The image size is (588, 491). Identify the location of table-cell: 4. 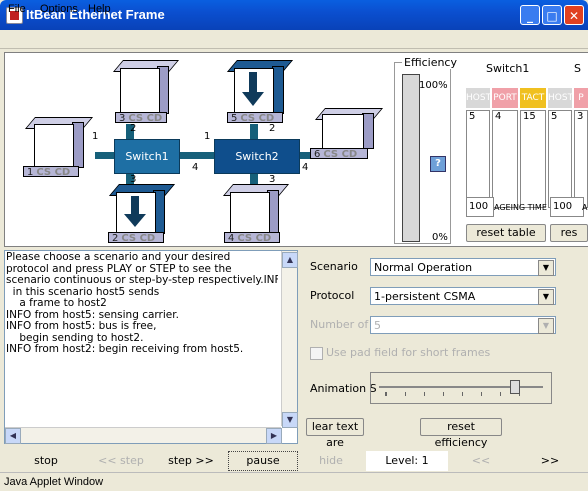
(505, 159).